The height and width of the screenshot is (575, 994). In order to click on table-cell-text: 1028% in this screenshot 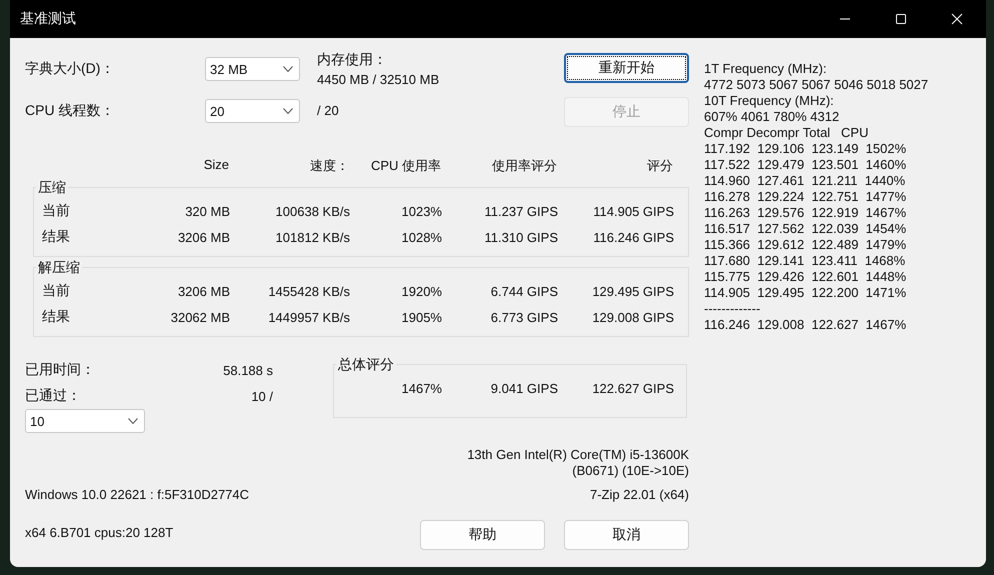, I will do `click(421, 237)`.